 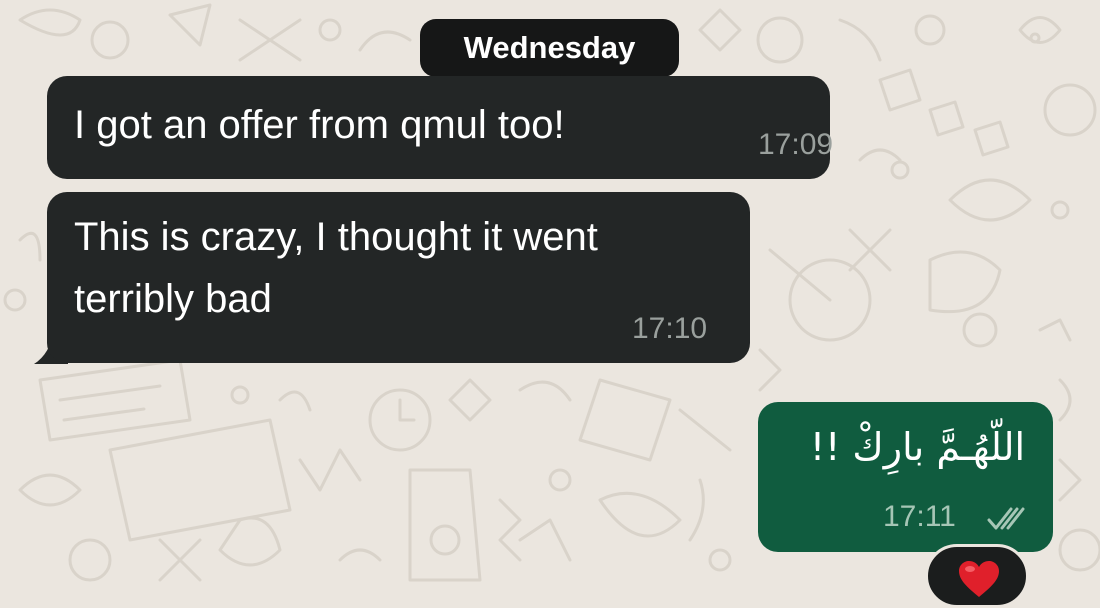 I want to click on message-text-line-2: terribly bad, so click(x=173, y=299).